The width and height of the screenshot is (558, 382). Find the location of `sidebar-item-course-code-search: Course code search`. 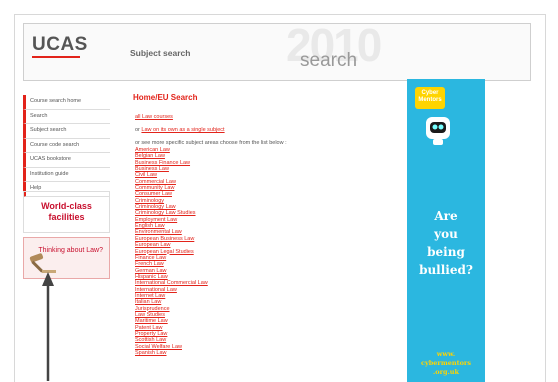

sidebar-item-course-code-search: Course code search is located at coordinates (66, 145).